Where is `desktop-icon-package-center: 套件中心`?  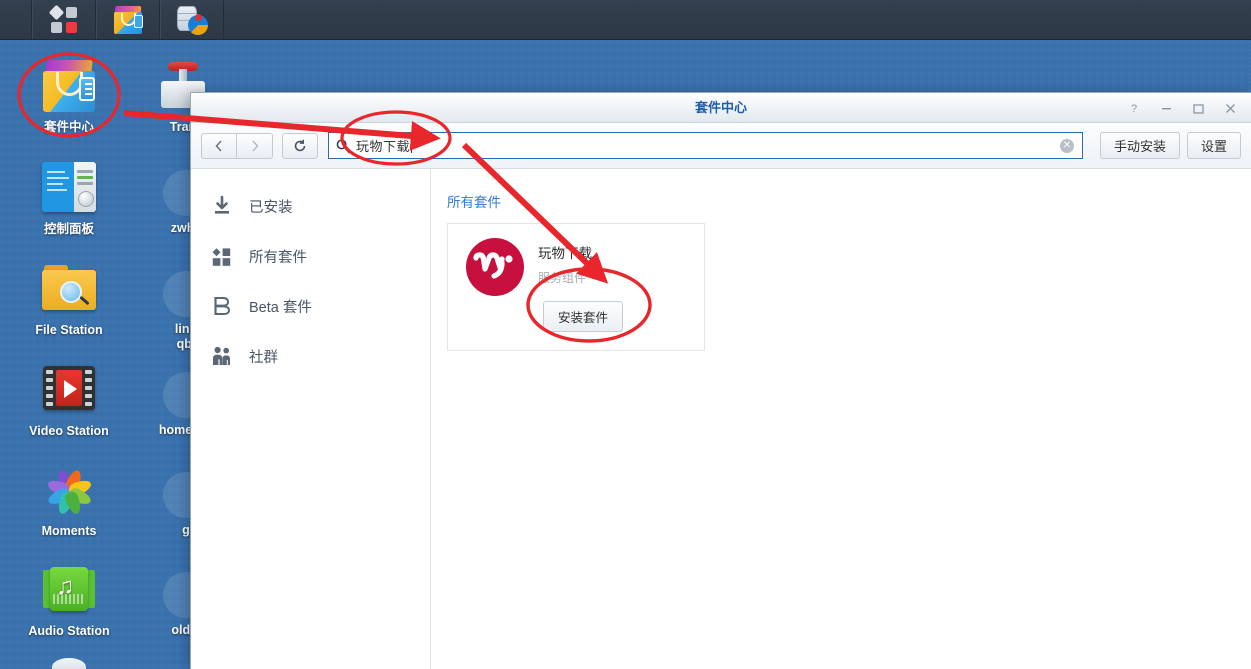 desktop-icon-package-center: 套件中心 is located at coordinates (69, 97).